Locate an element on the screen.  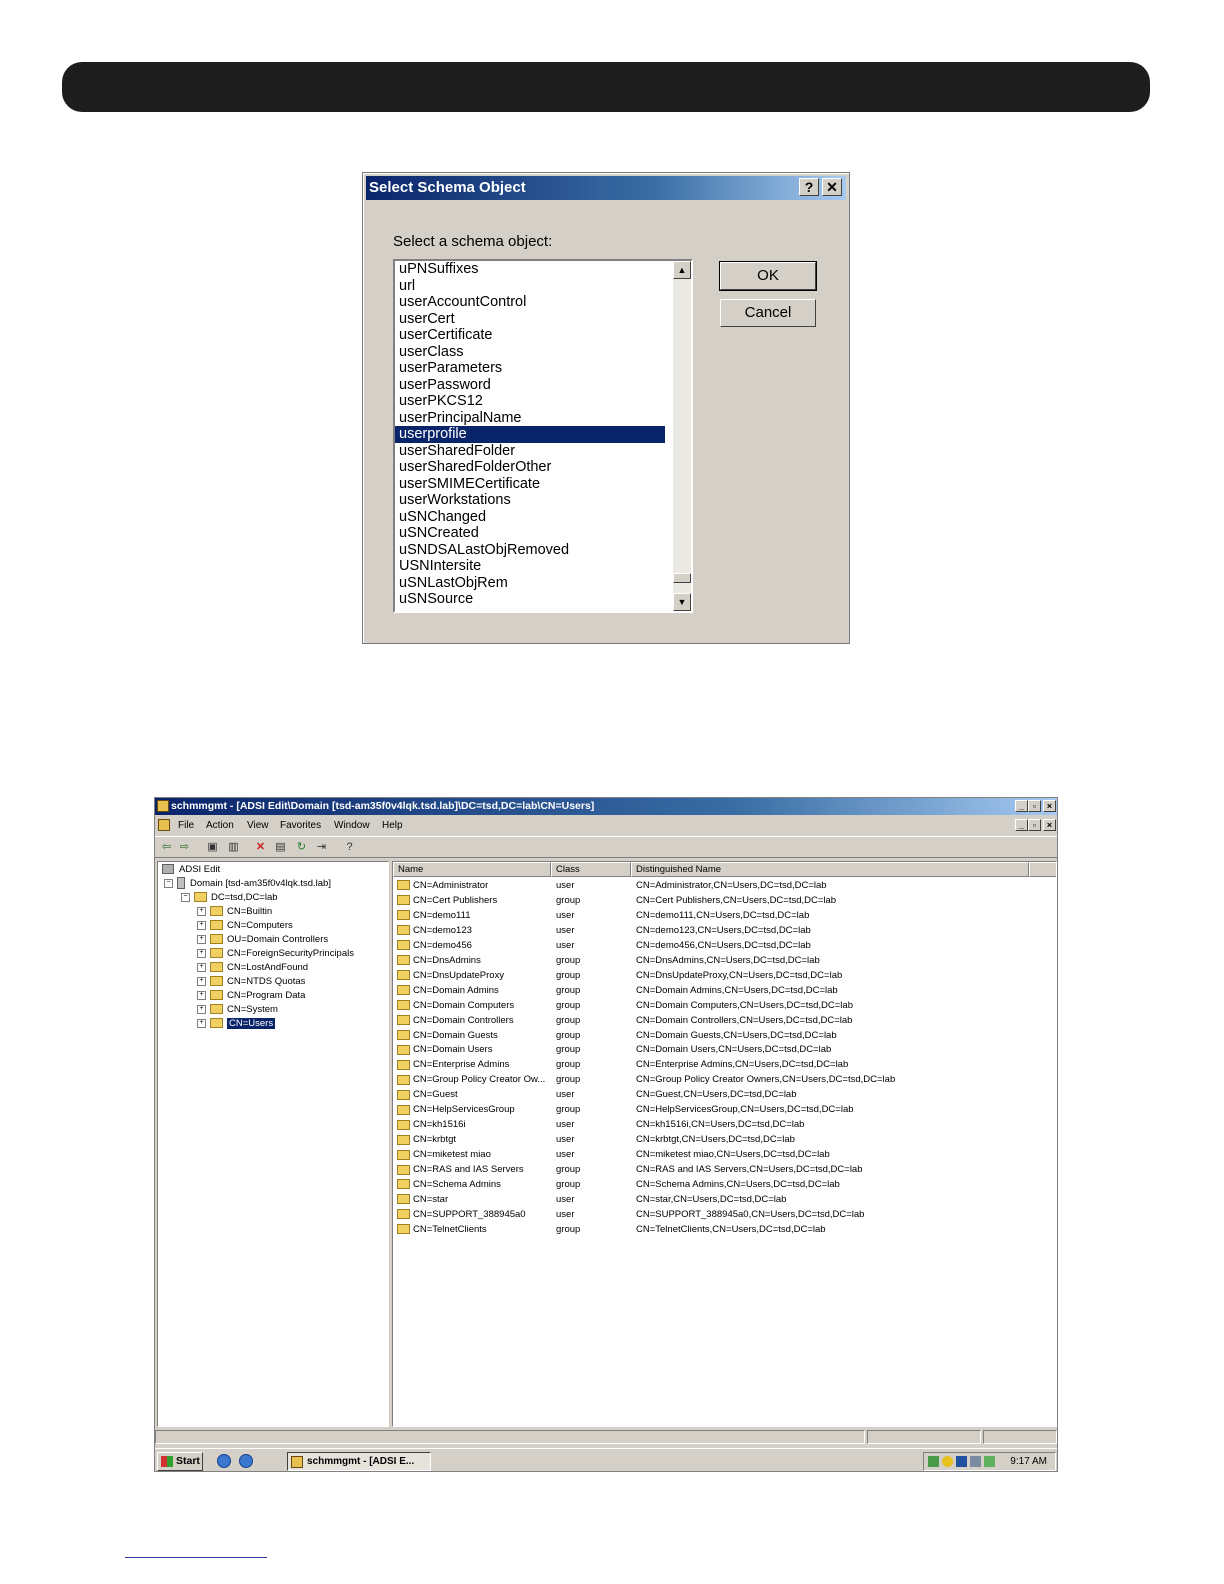
schema-list-item: uSNLastObjRem is located at coordinates (530, 583).